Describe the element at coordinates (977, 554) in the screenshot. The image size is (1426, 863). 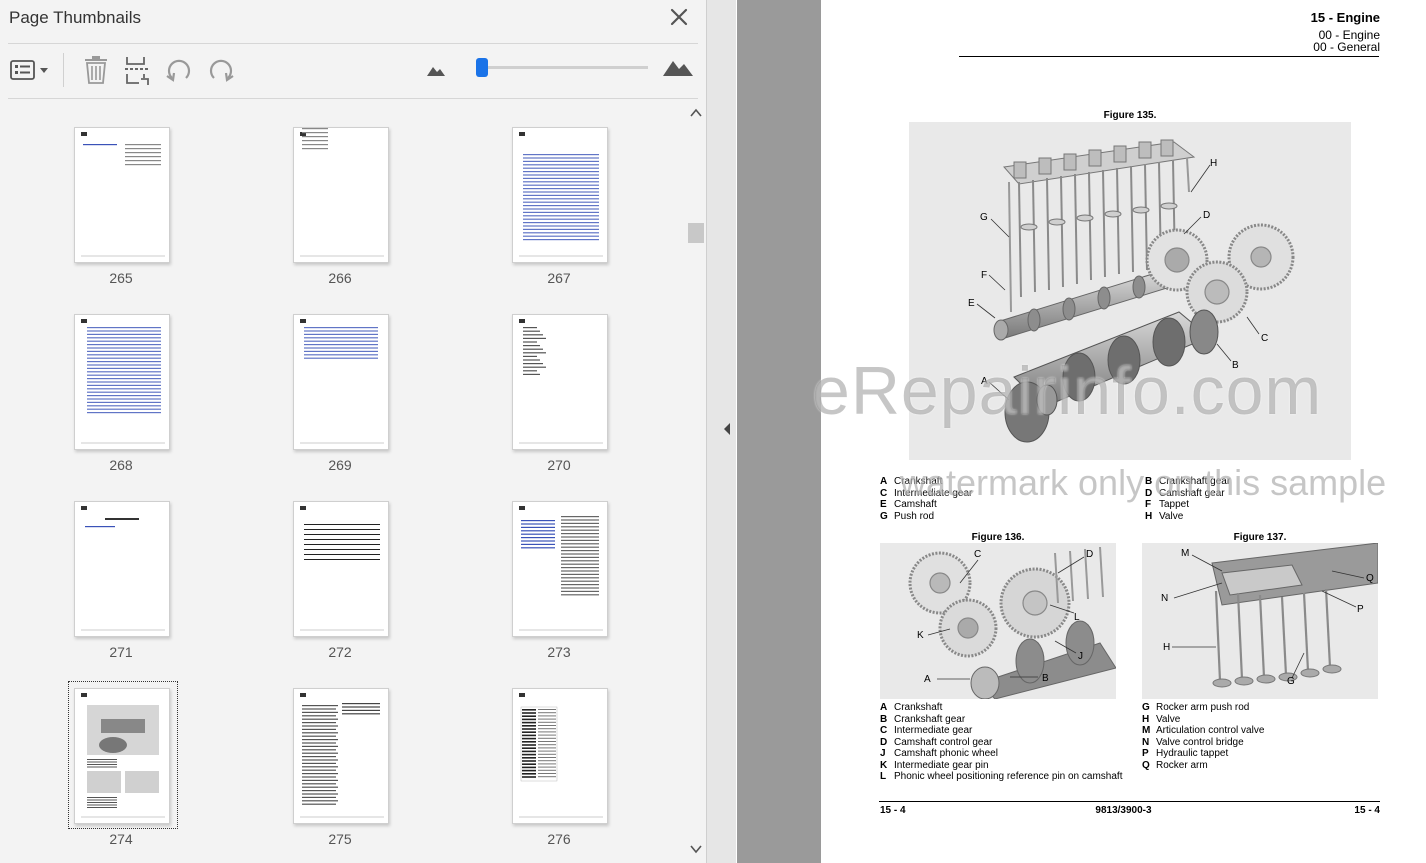
I see `fig136-callout-c: C` at that location.